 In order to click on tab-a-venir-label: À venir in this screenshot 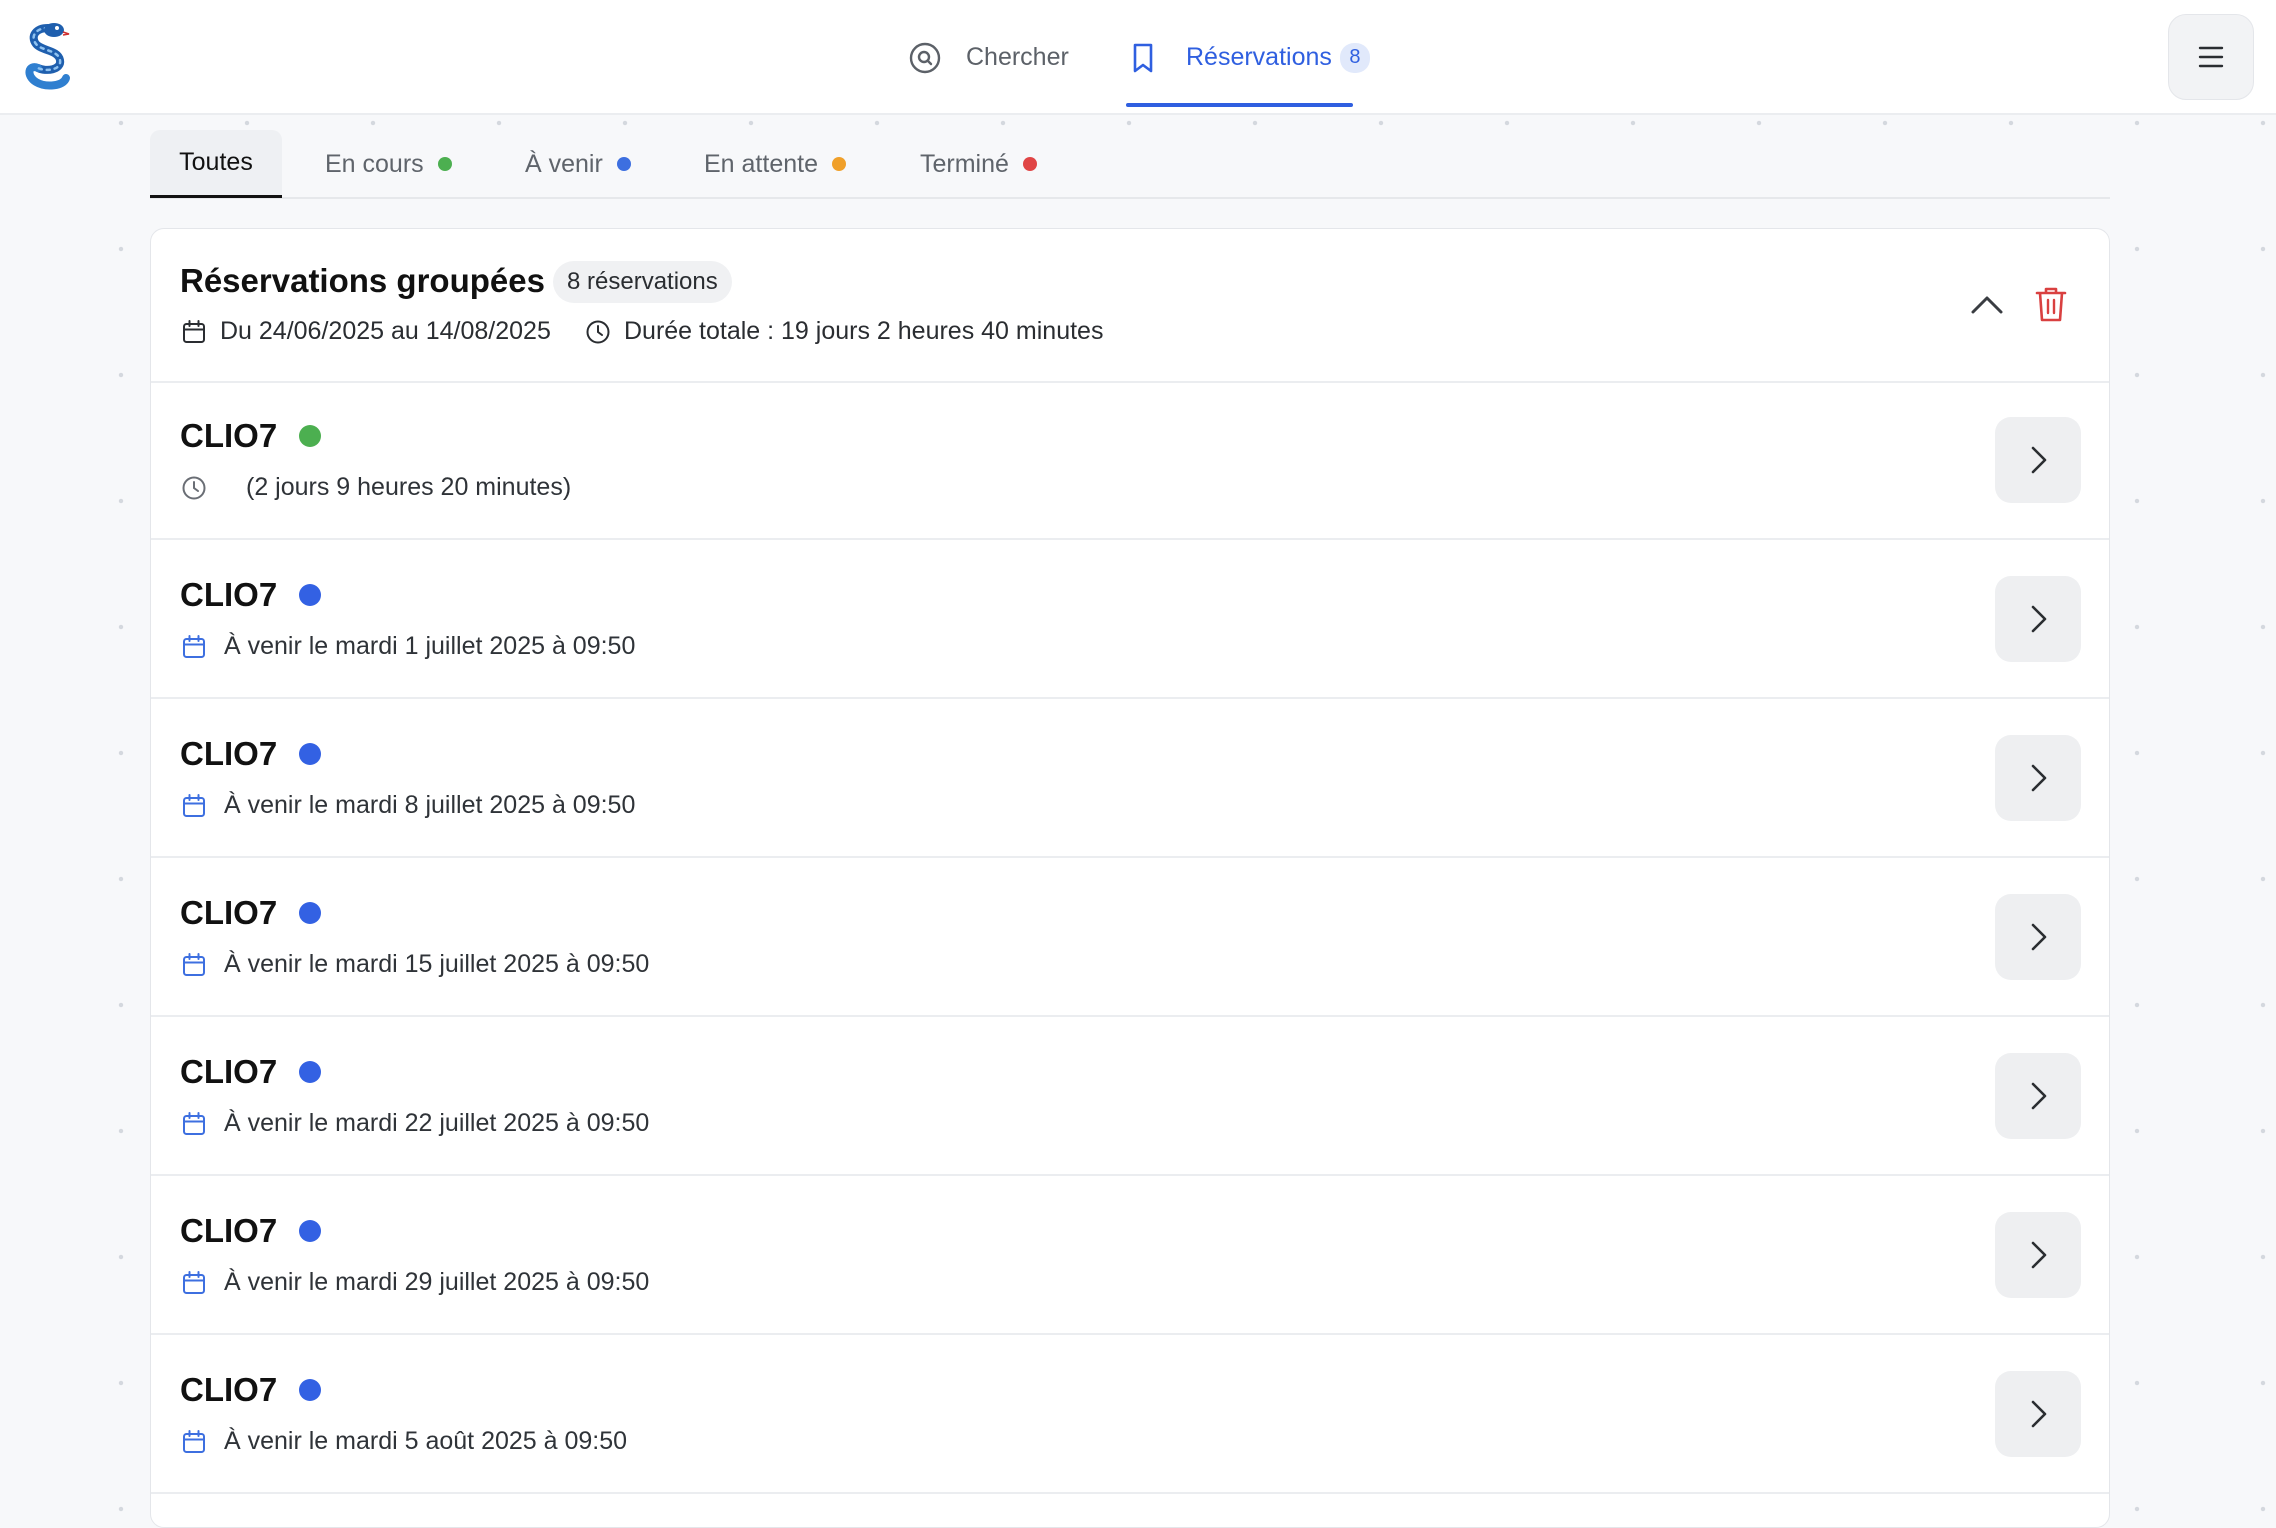, I will do `click(564, 163)`.